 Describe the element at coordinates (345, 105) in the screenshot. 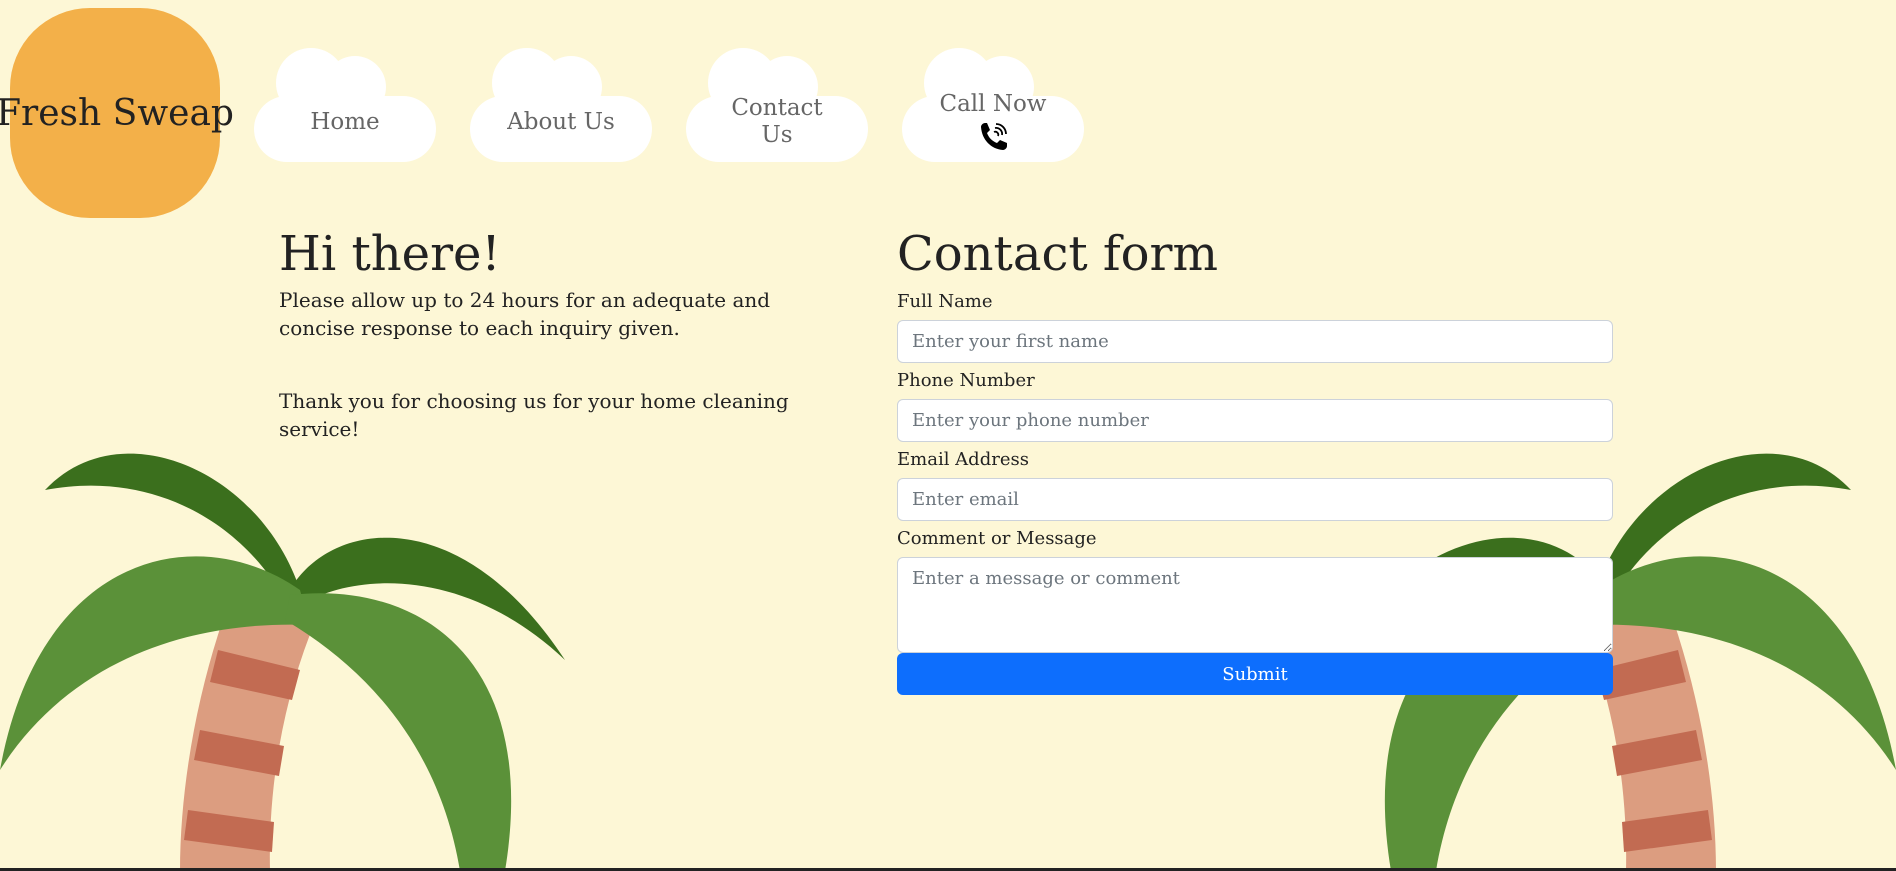

I see `nav-home-link: Home` at that location.